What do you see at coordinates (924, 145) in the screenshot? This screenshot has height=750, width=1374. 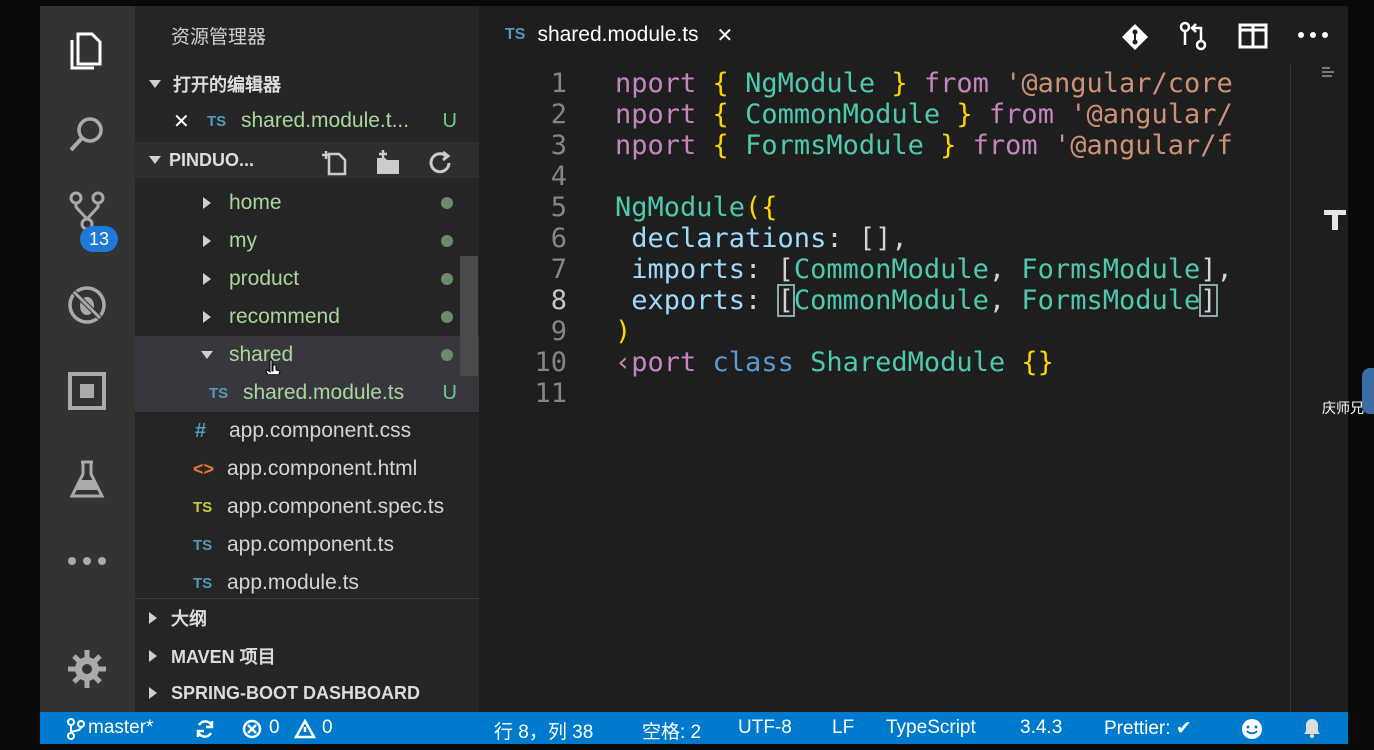 I see `code-line-3: nport { FormsModule } from '@angular/f` at bounding box center [924, 145].